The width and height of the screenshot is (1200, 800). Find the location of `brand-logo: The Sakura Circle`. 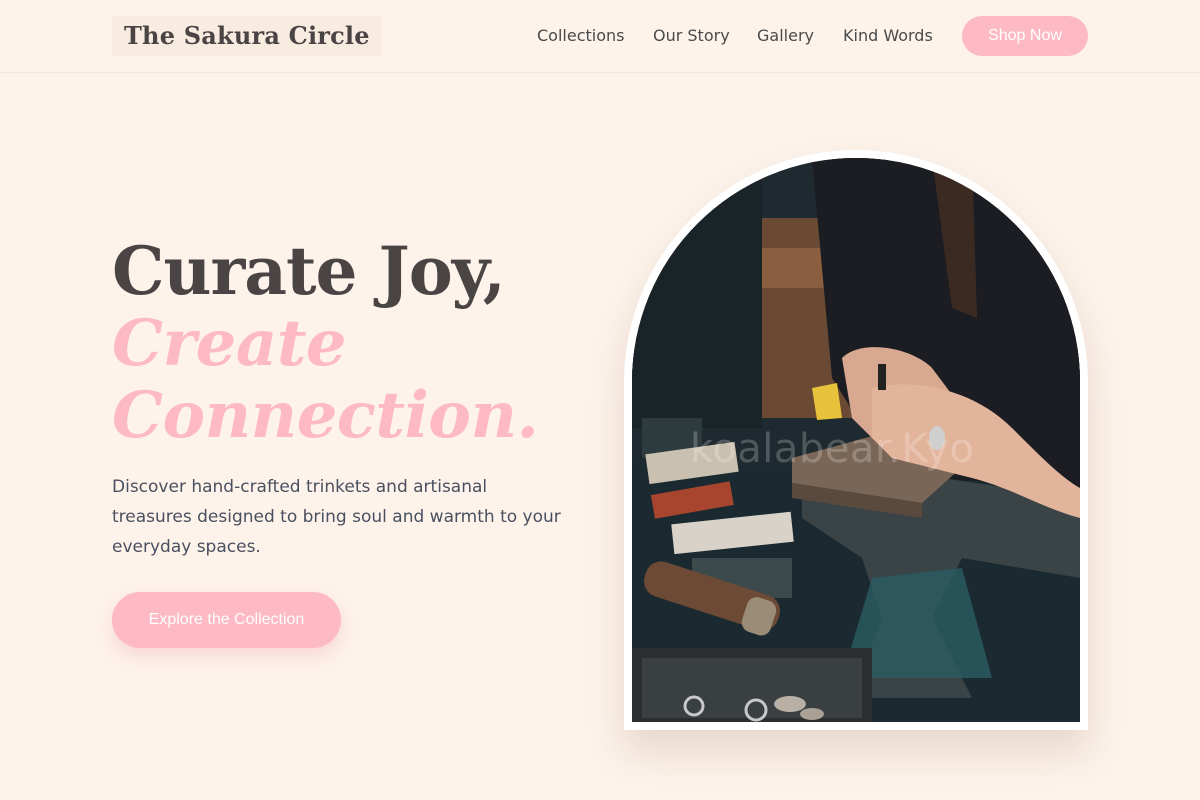

brand-logo: The Sakura Circle is located at coordinates (247, 36).